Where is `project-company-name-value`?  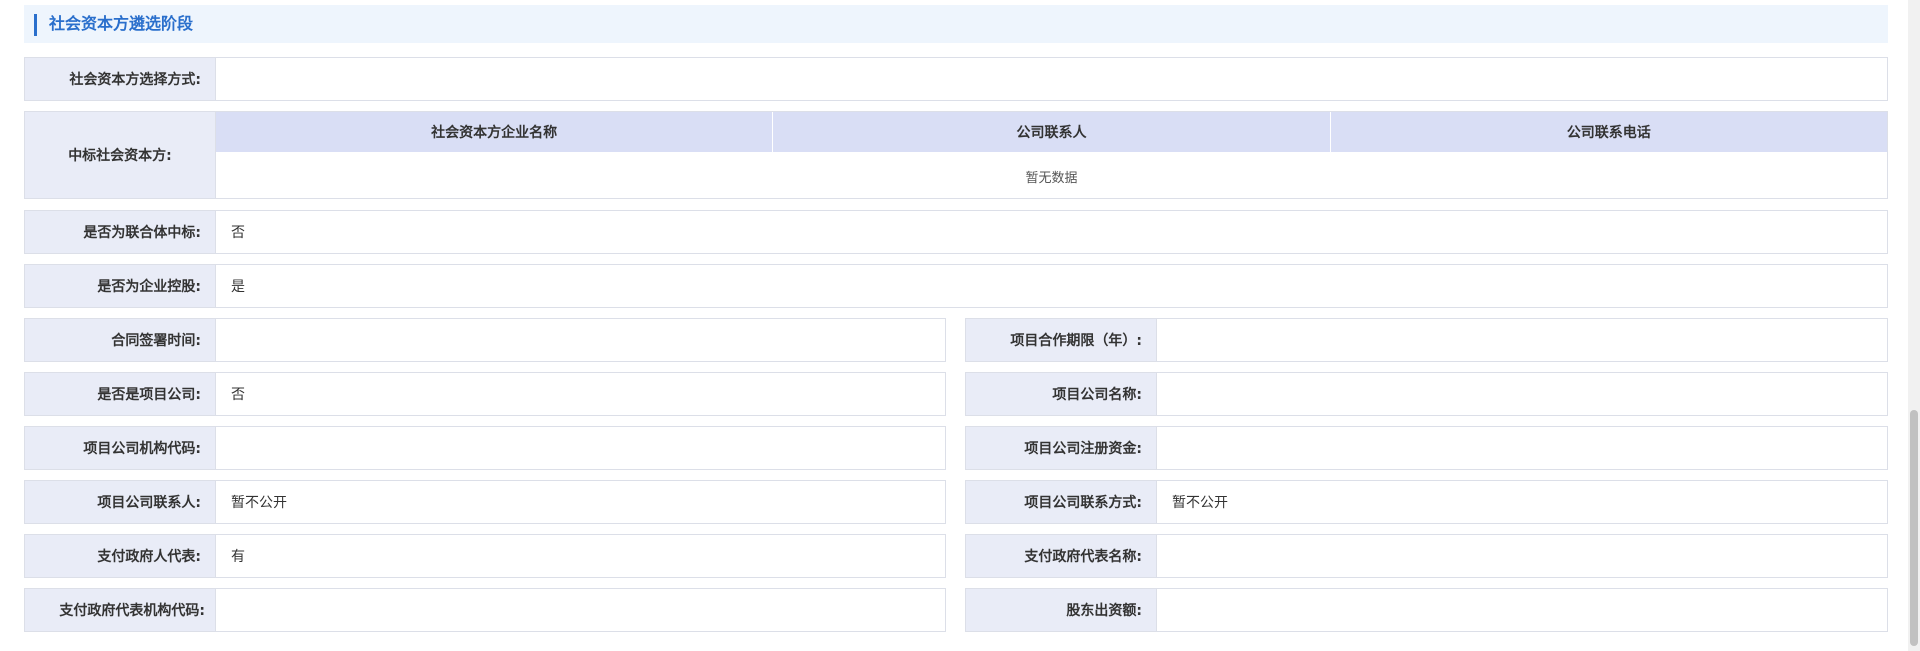
project-company-name-value is located at coordinates (1522, 394).